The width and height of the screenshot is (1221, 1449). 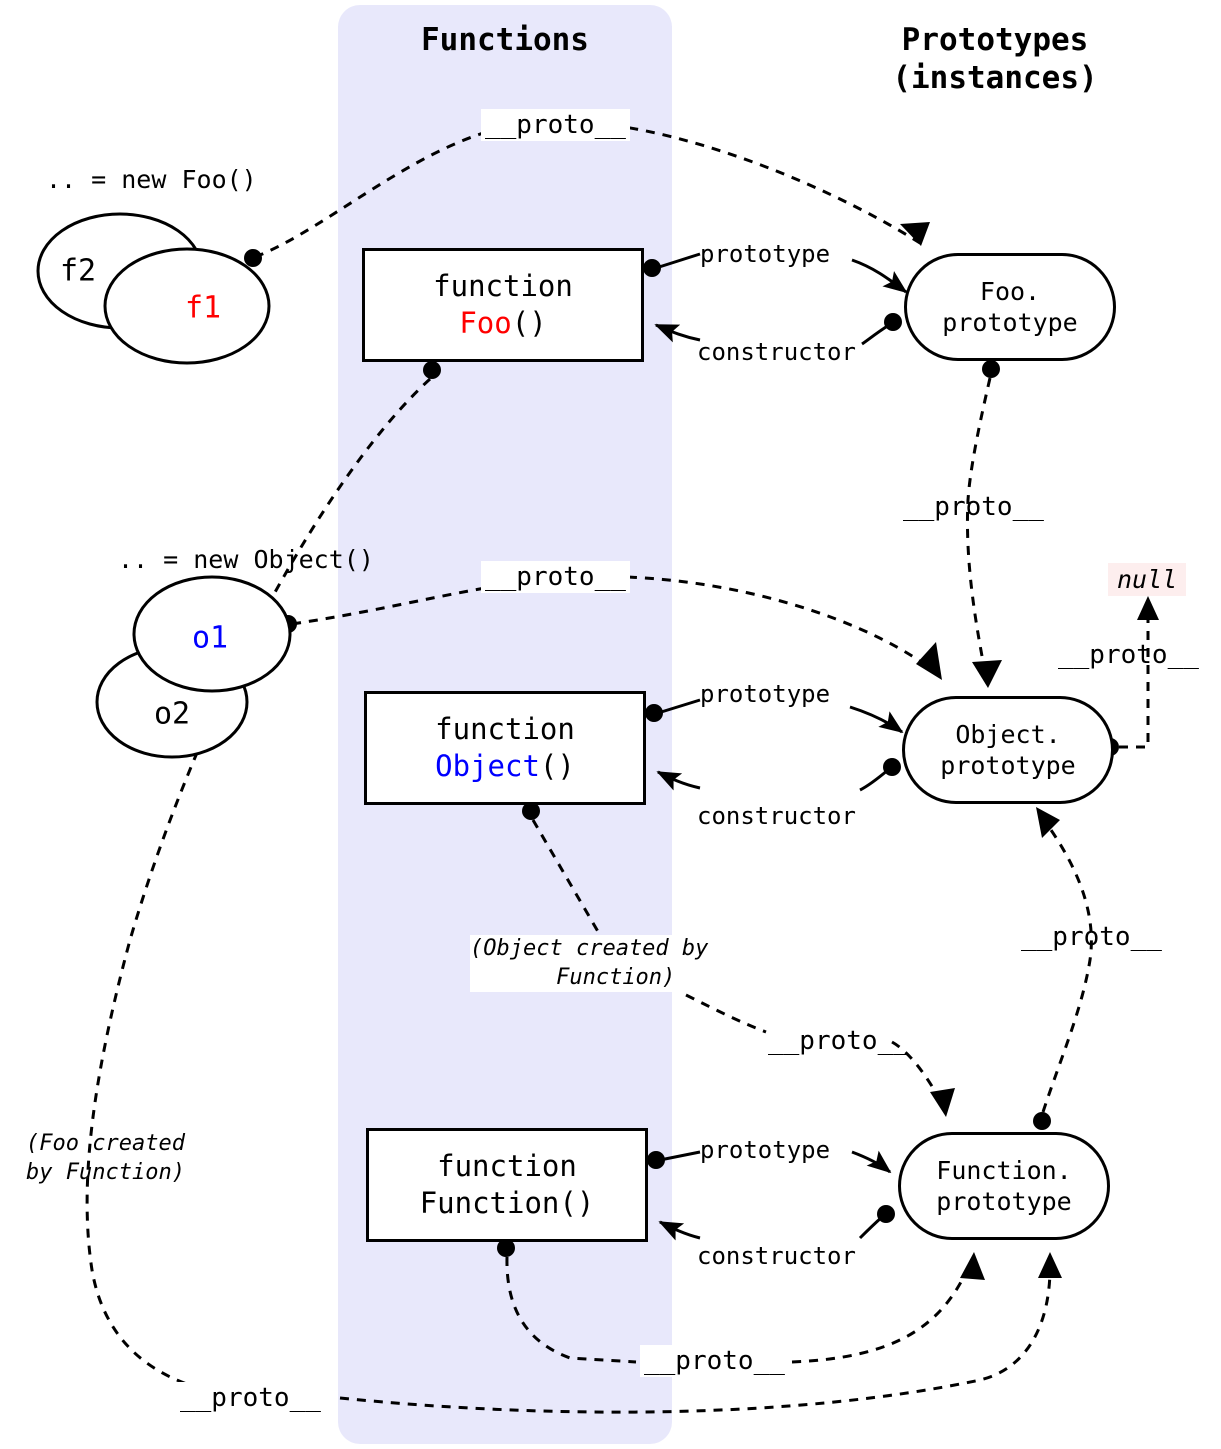 What do you see at coordinates (776, 1256) in the screenshot?
I see `edge-label-constructor-function: constructor` at bounding box center [776, 1256].